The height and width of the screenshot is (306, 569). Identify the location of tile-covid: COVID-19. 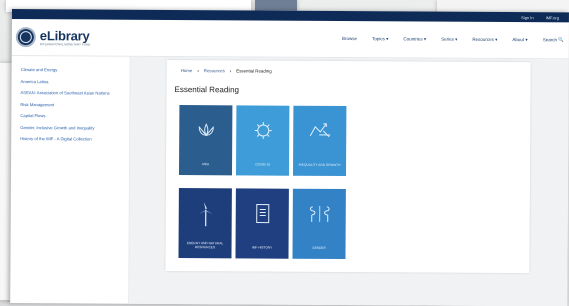
(262, 140).